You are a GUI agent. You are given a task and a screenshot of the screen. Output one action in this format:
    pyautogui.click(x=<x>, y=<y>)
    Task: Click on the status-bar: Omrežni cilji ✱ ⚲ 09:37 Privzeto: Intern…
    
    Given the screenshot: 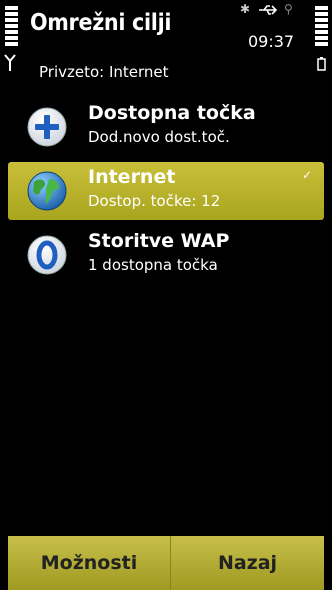 What is the action you would take?
    pyautogui.click(x=166, y=44)
    